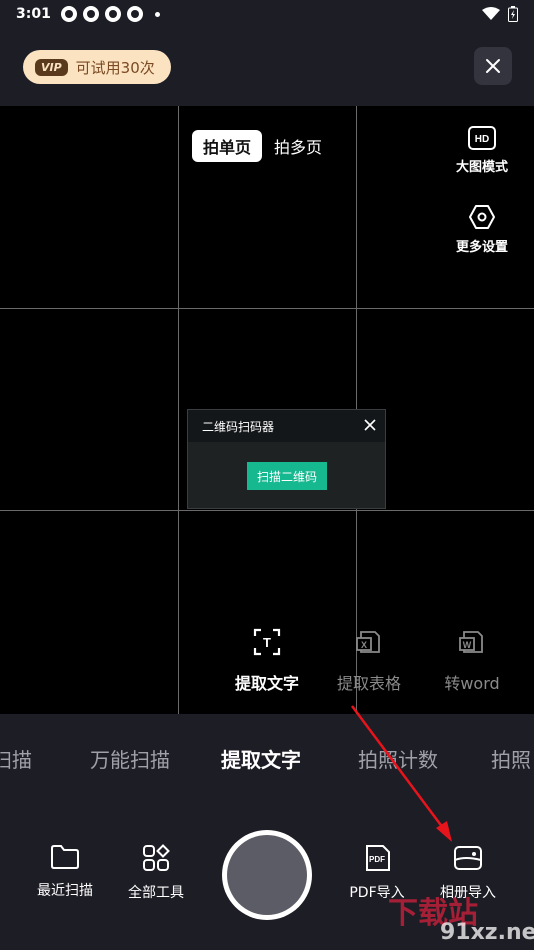 Image resolution: width=534 pixels, height=950 pixels. I want to click on page-toggle: 拍单页 拍多页, so click(263, 146).